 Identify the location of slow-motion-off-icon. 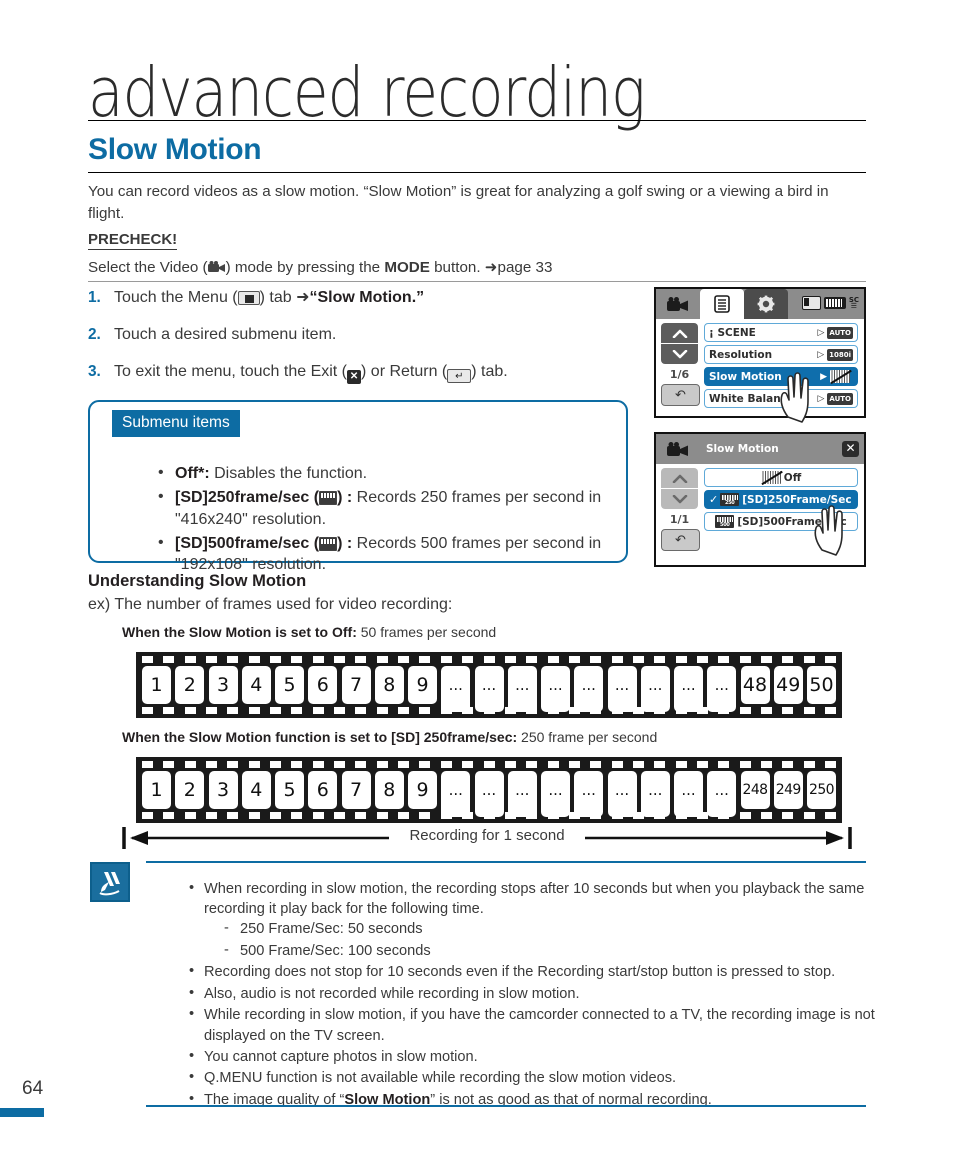
(770, 477).